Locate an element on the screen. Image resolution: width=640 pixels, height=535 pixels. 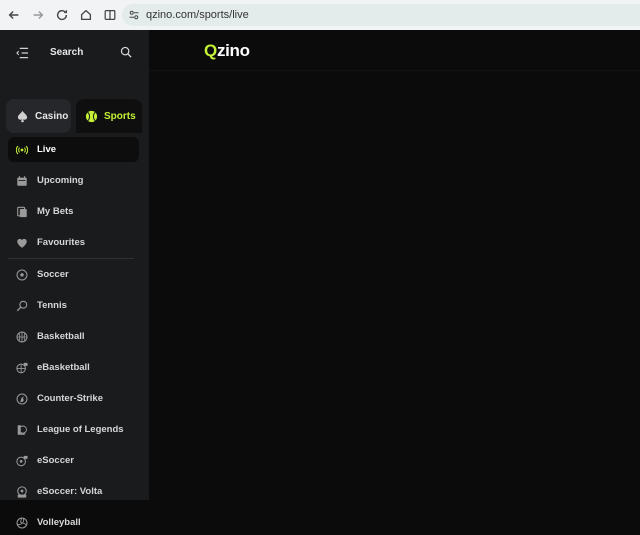
reload-icon is located at coordinates (62, 15).